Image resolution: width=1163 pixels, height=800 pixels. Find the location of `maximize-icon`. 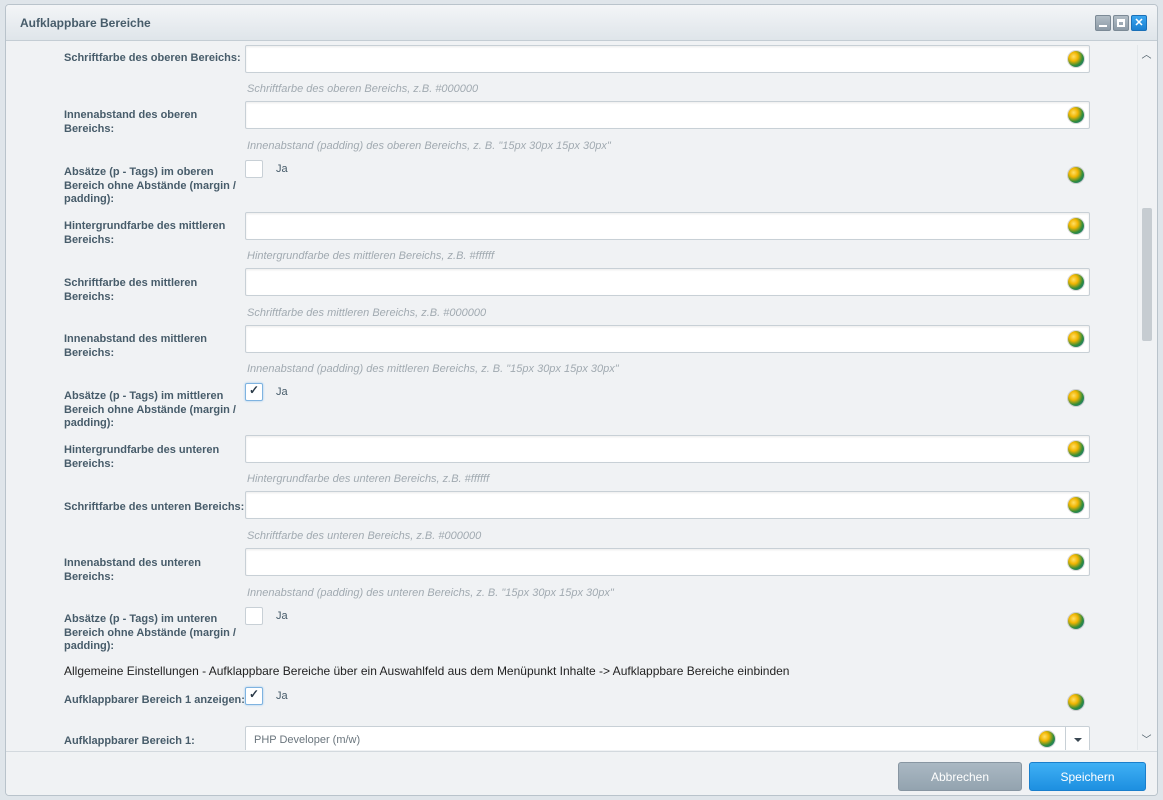

maximize-icon is located at coordinates (1121, 23).